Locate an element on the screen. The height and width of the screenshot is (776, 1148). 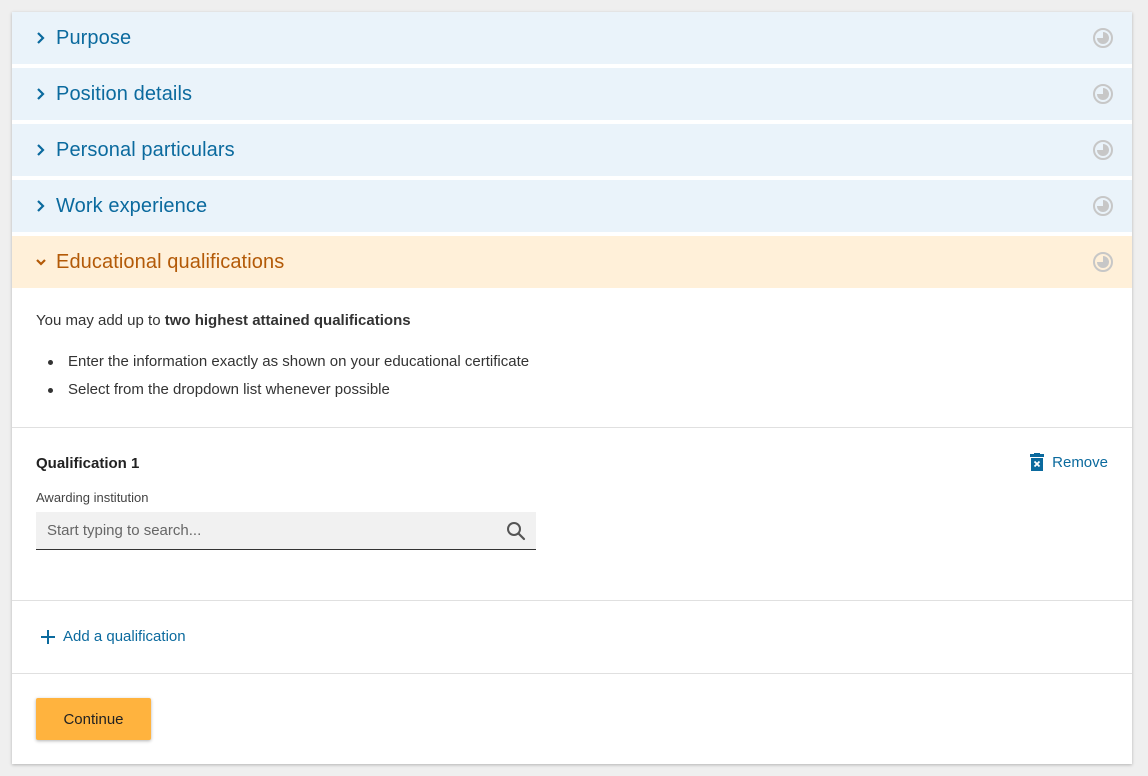
awarding-institution-label: Awarding institution is located at coordinates (92, 497).